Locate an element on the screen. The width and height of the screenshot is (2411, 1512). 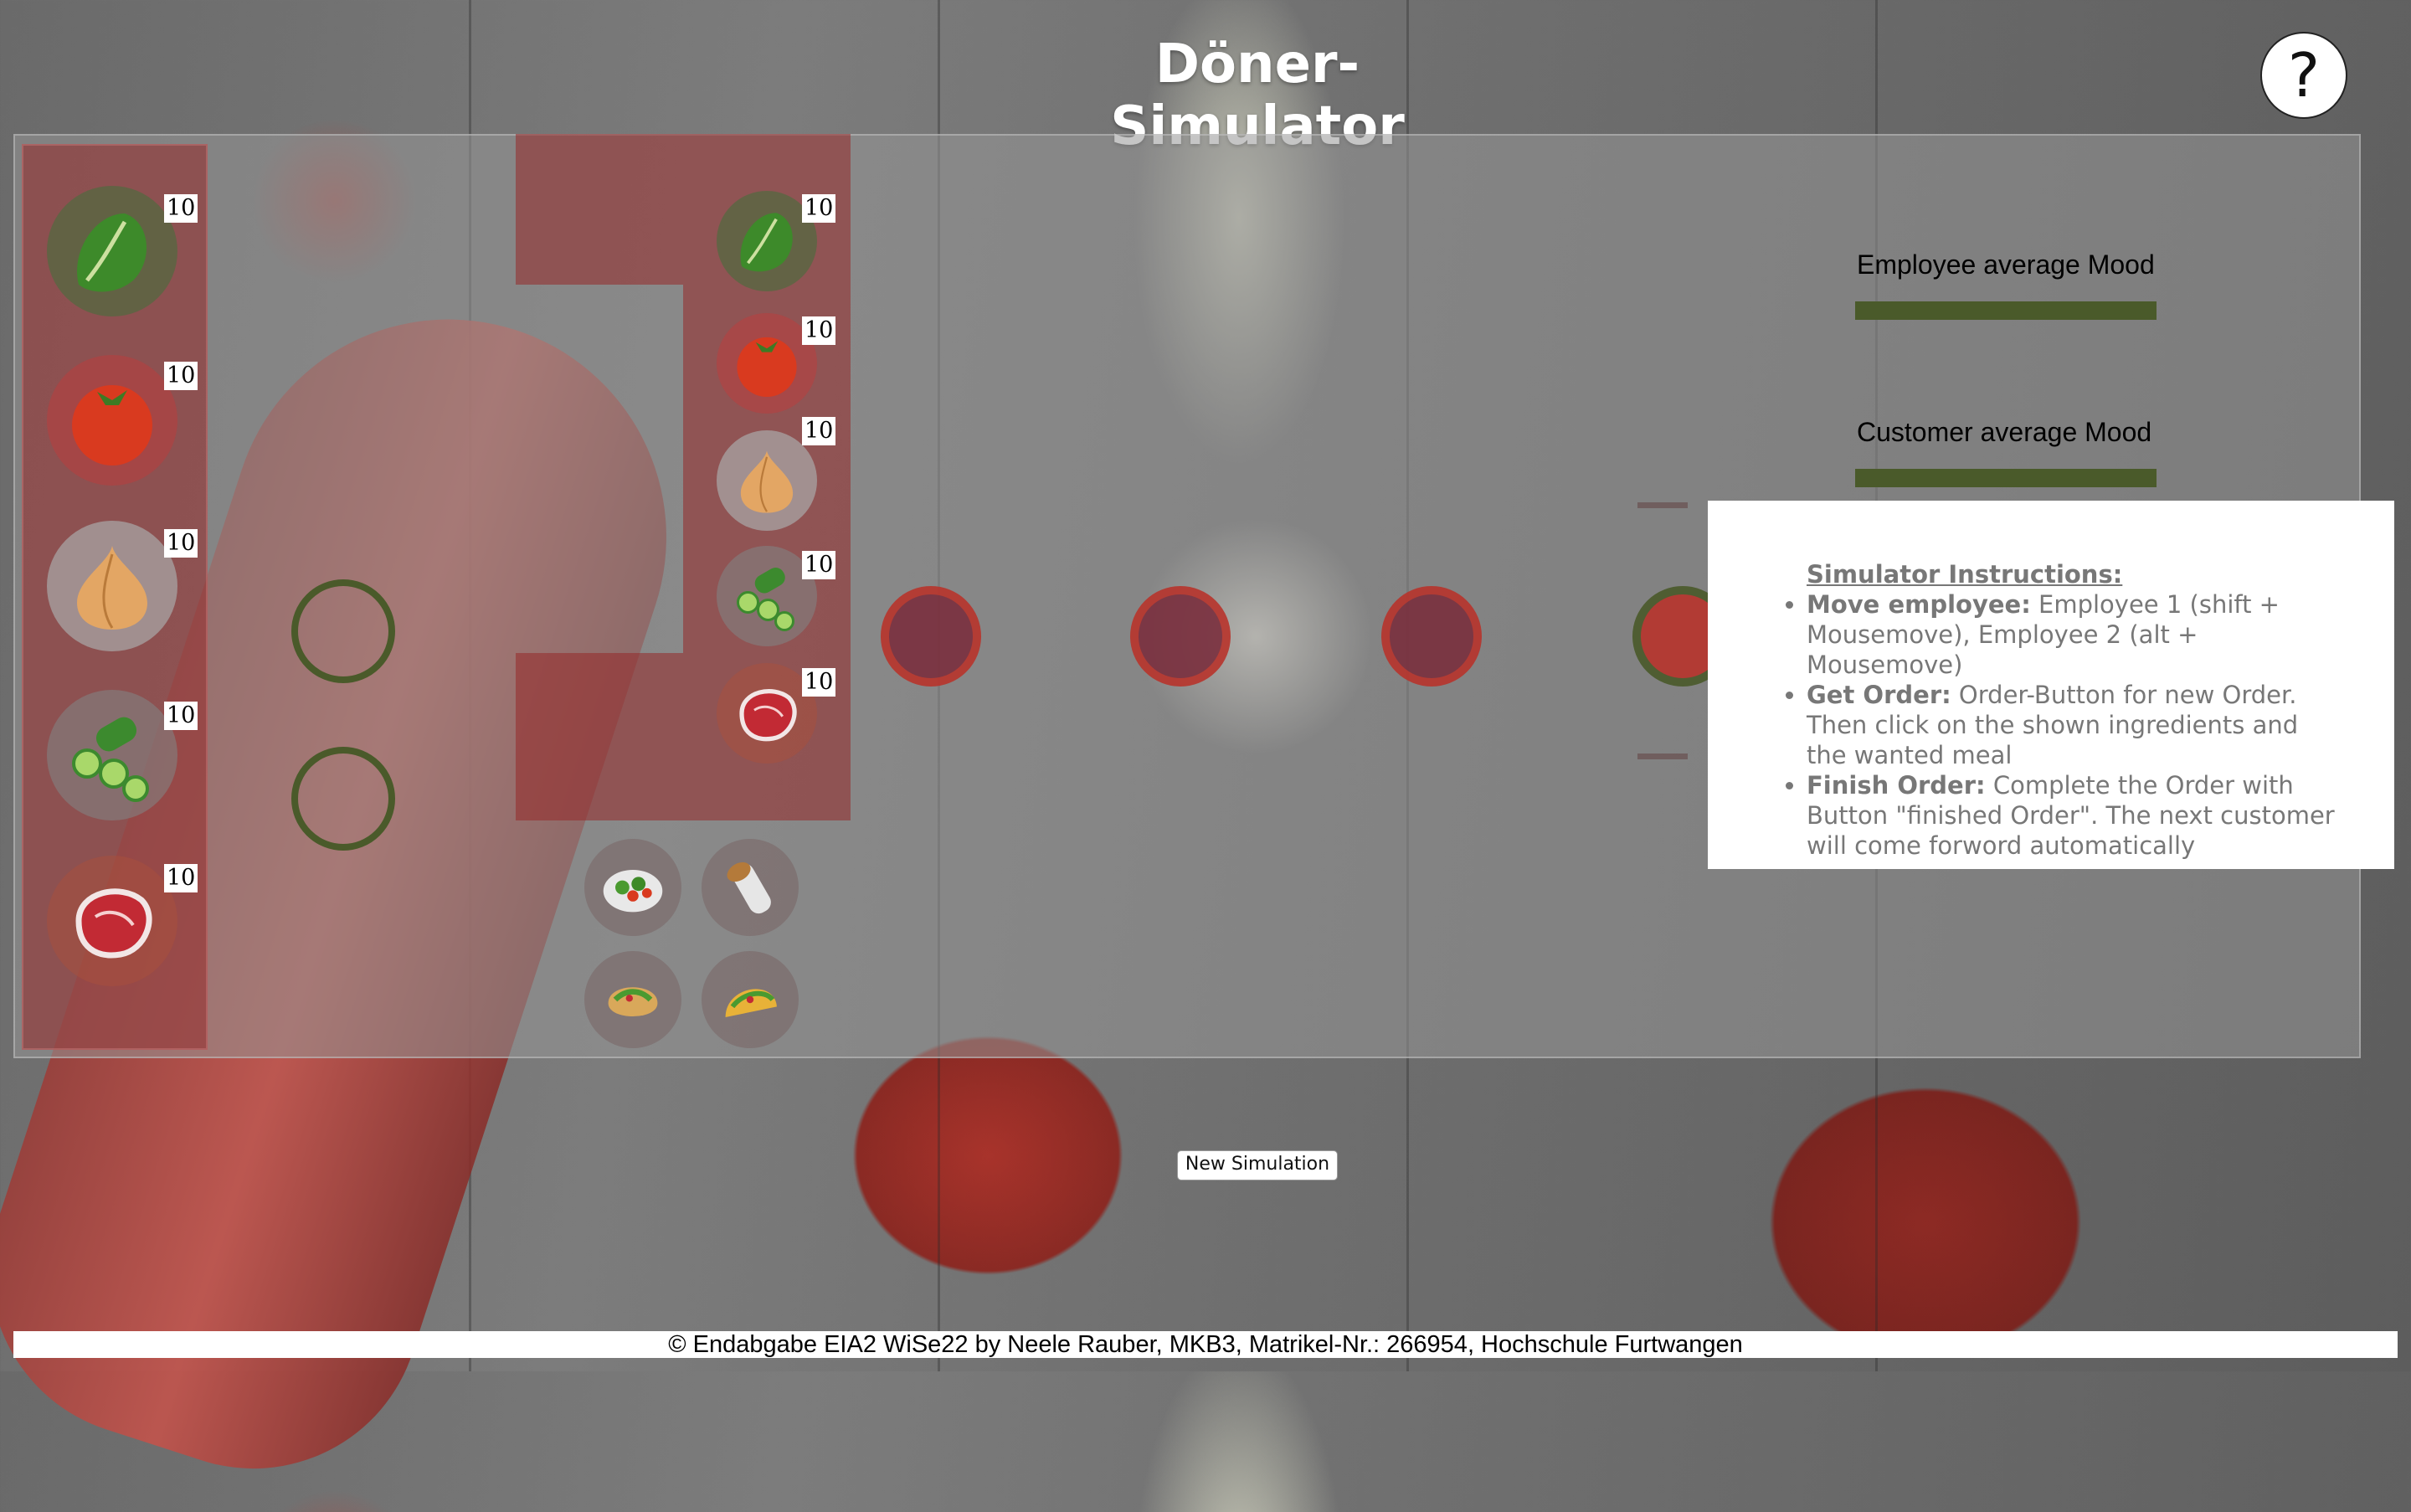
stock-tomato-count: 10 is located at coordinates (181, 376).